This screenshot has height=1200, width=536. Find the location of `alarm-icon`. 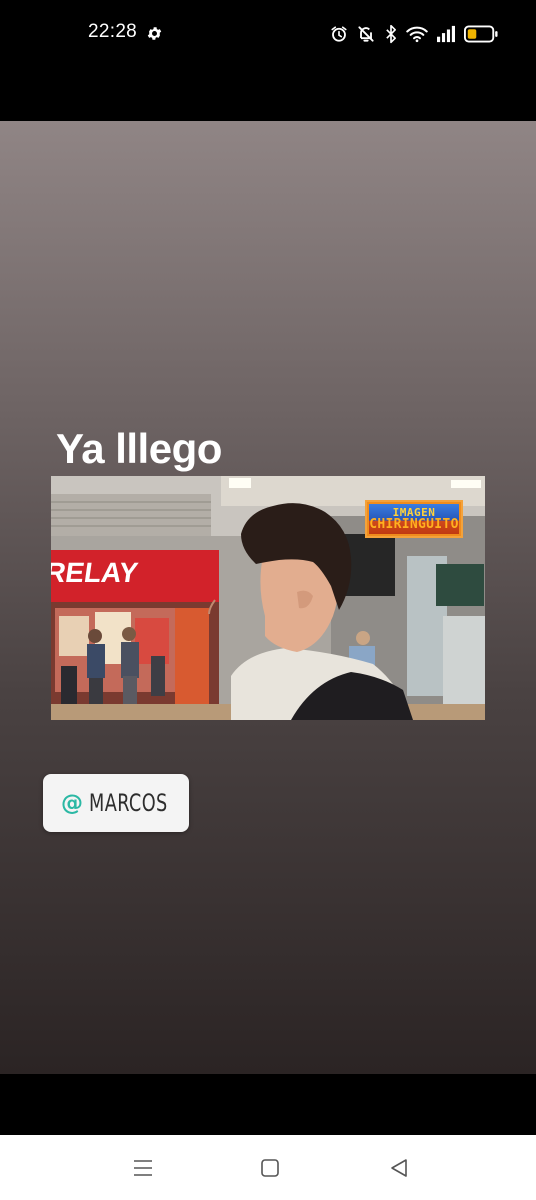

alarm-icon is located at coordinates (339, 34).